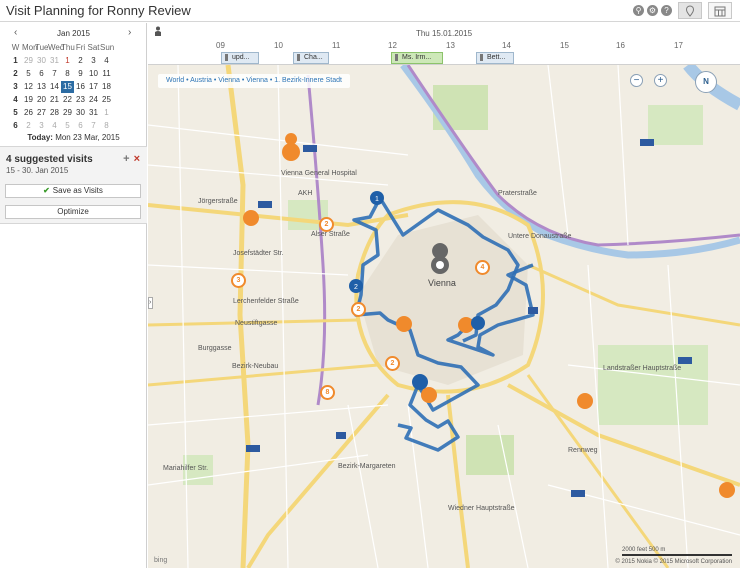 The height and width of the screenshot is (568, 740). Describe the element at coordinates (129, 32) in the screenshot. I see `calendar-next-button: ›` at that location.